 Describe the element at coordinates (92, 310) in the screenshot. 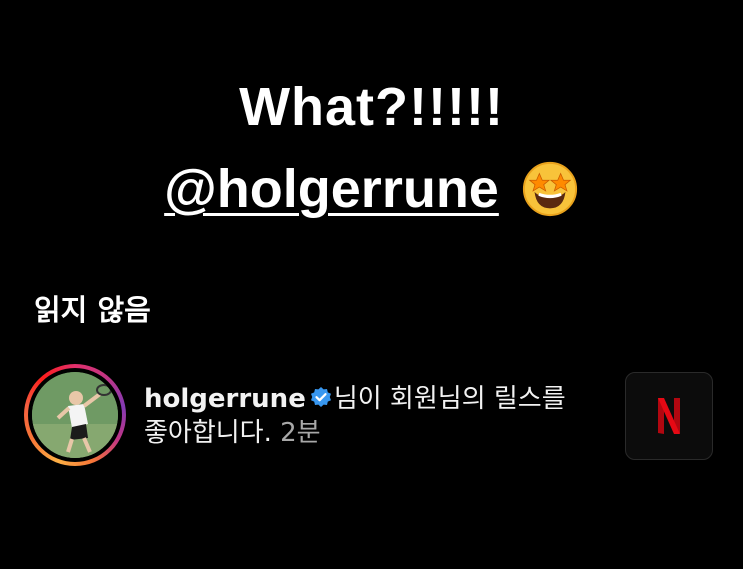

I see `unread-section-header: 읽지 않음` at that location.